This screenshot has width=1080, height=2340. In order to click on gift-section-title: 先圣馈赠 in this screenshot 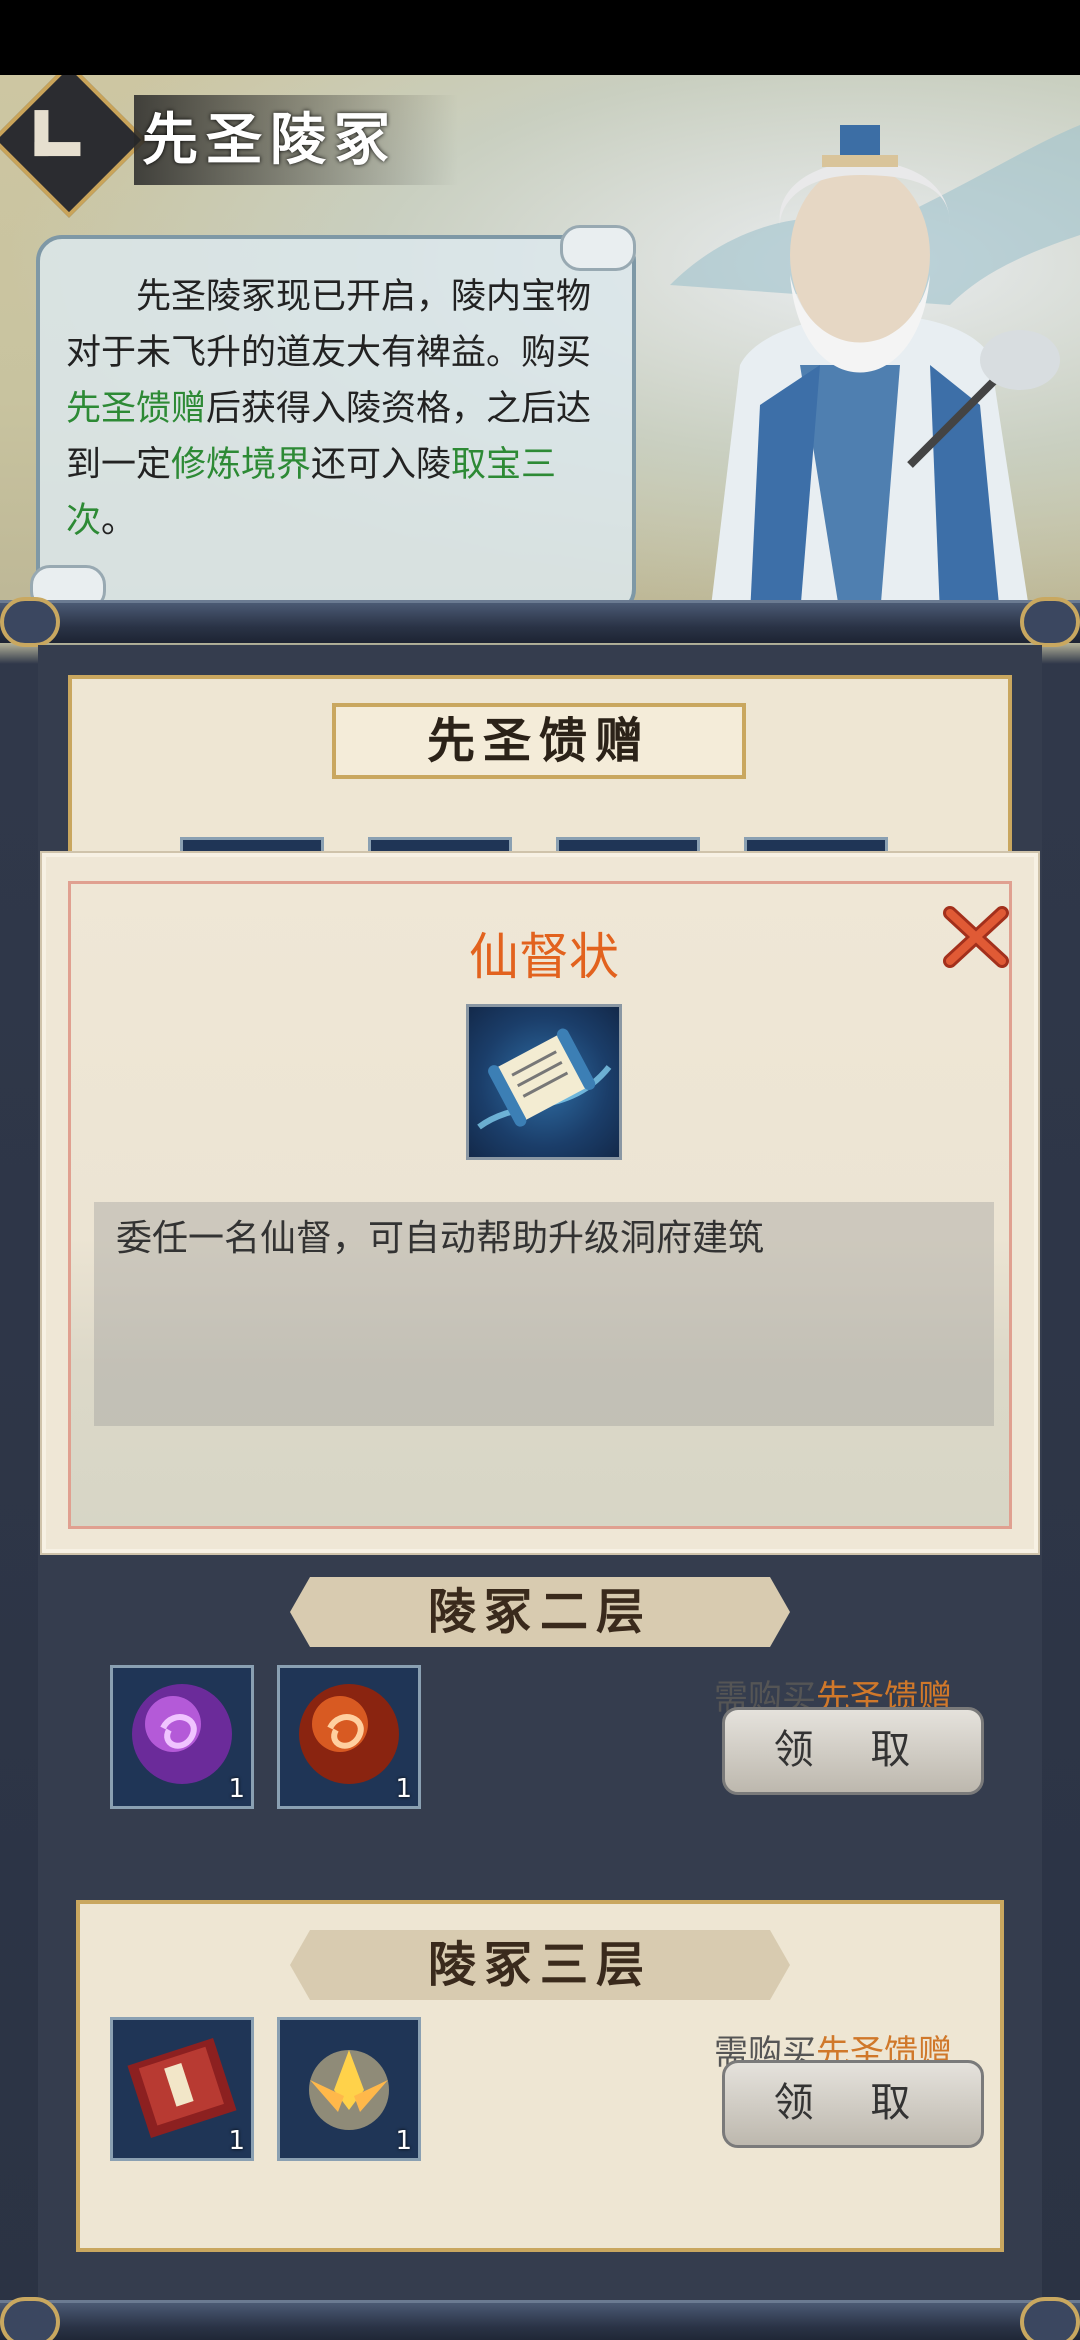, I will do `click(539, 741)`.